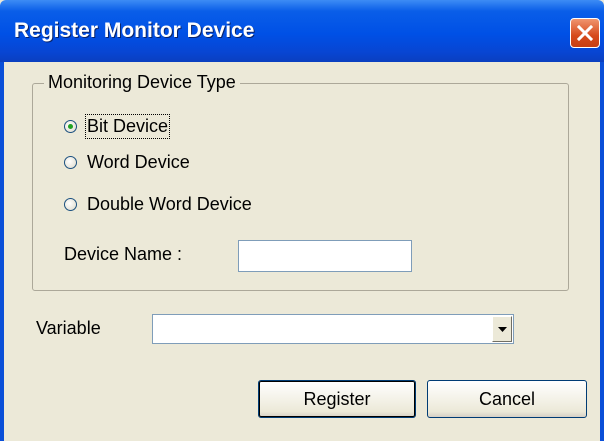 The height and width of the screenshot is (441, 604). I want to click on radio-word-device: Word Device, so click(127, 162).